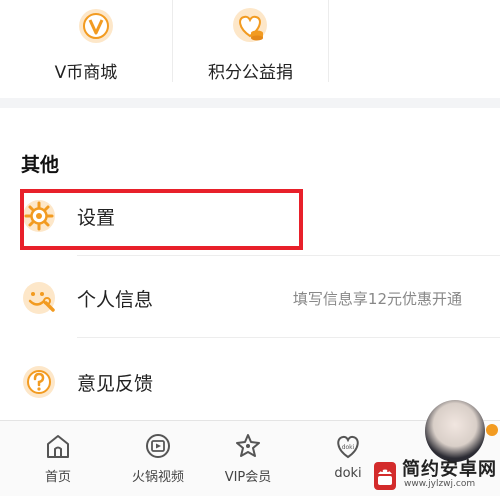  What do you see at coordinates (39, 298) in the screenshot?
I see `smile-wrench-icon` at bounding box center [39, 298].